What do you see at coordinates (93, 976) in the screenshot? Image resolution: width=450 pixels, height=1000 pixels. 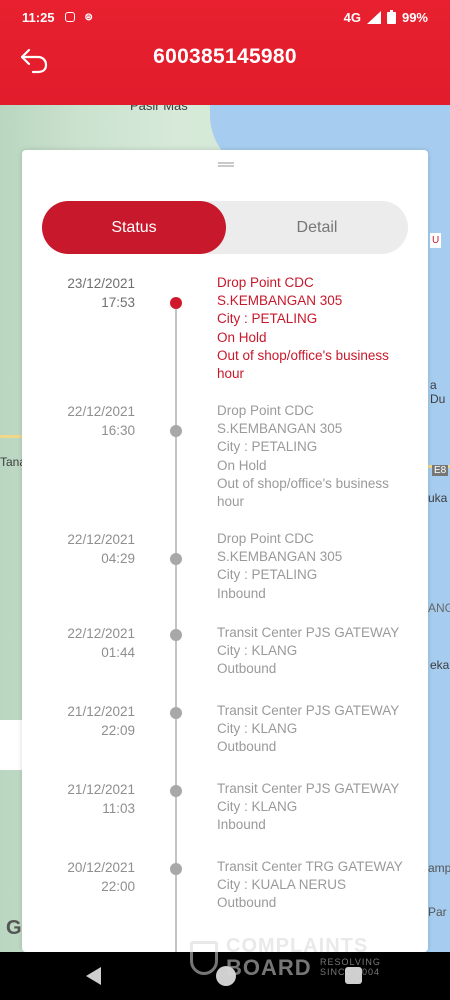 I see `nav-back-icon` at bounding box center [93, 976].